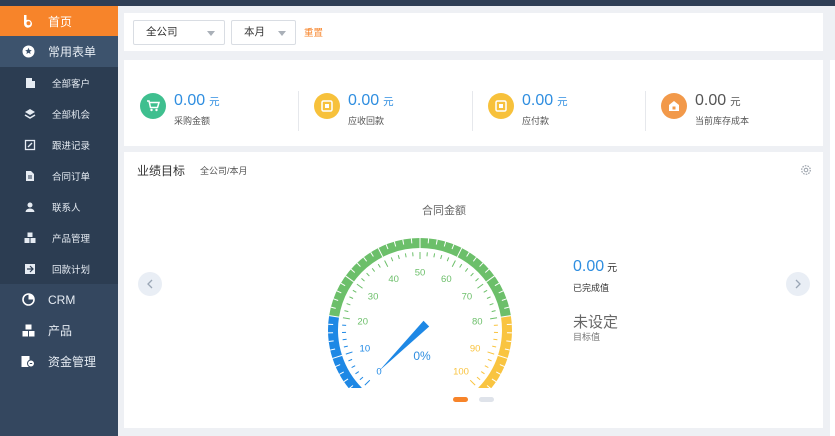 Image resolution: width=835 pixels, height=436 pixels. I want to click on gauge-tick-label: 100, so click(461, 372).